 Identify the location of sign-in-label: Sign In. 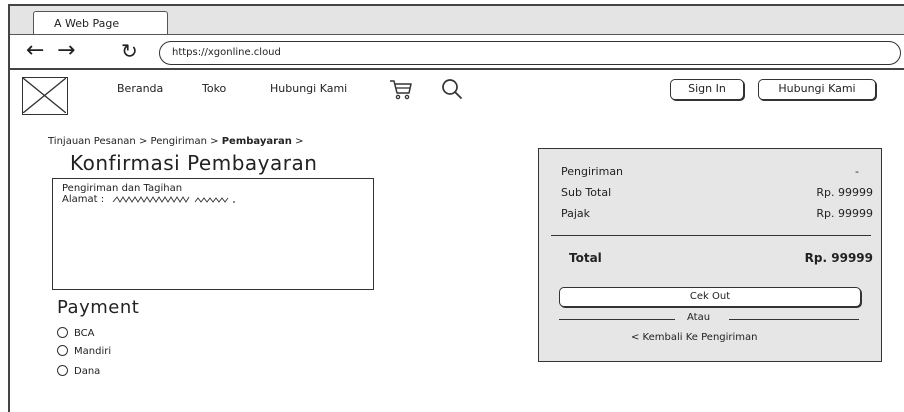
(707, 88).